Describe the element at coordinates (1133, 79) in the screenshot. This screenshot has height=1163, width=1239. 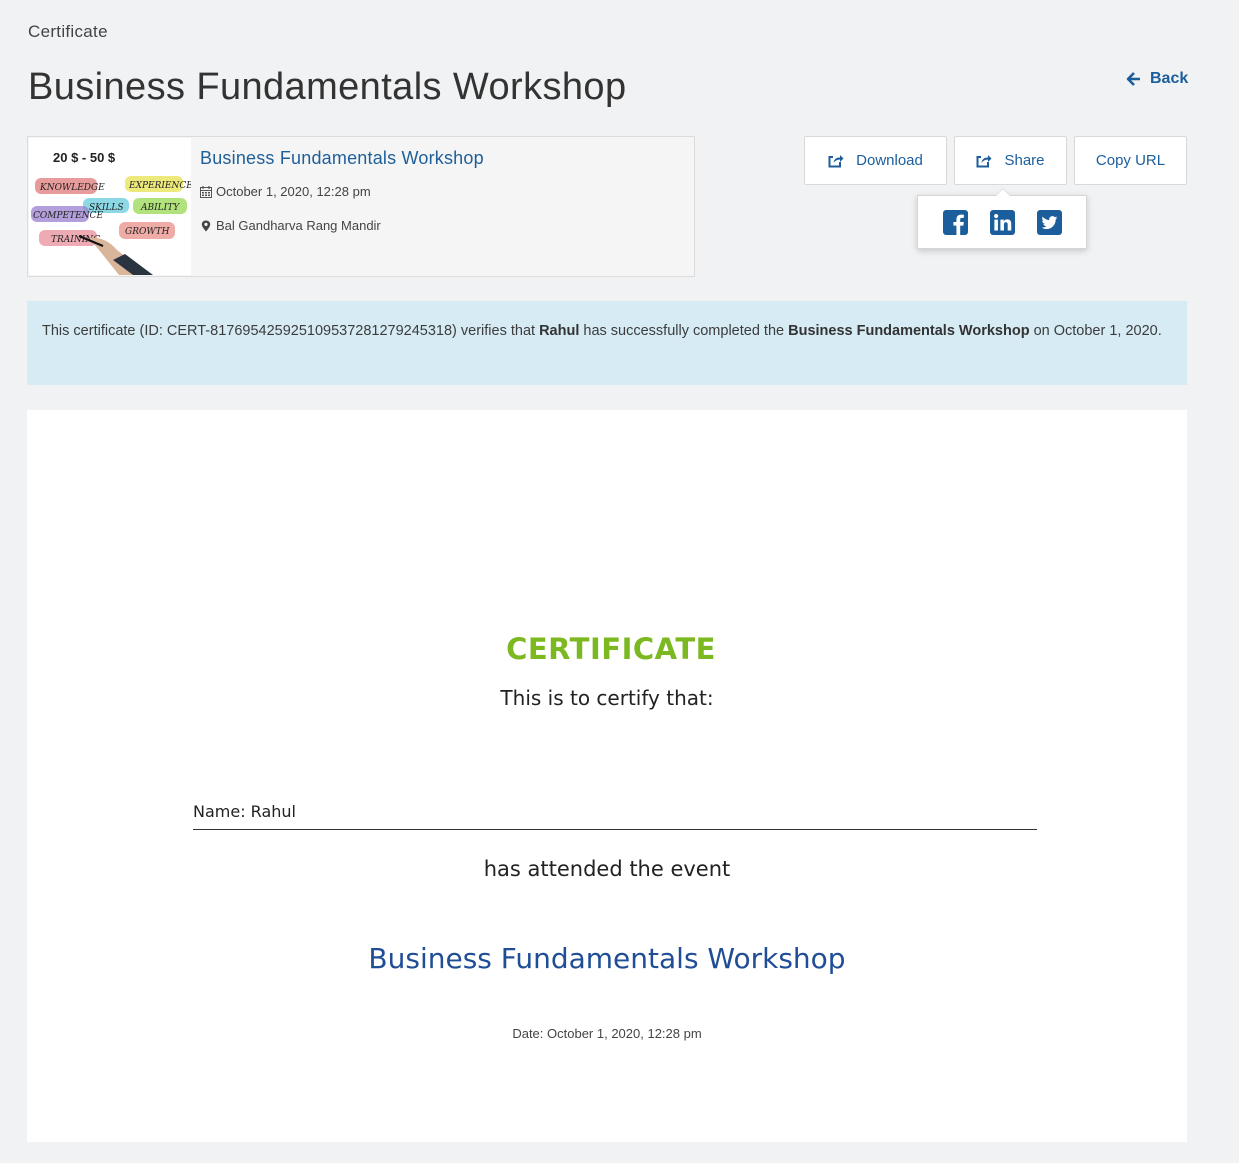
I see `arrow-left-icon` at that location.